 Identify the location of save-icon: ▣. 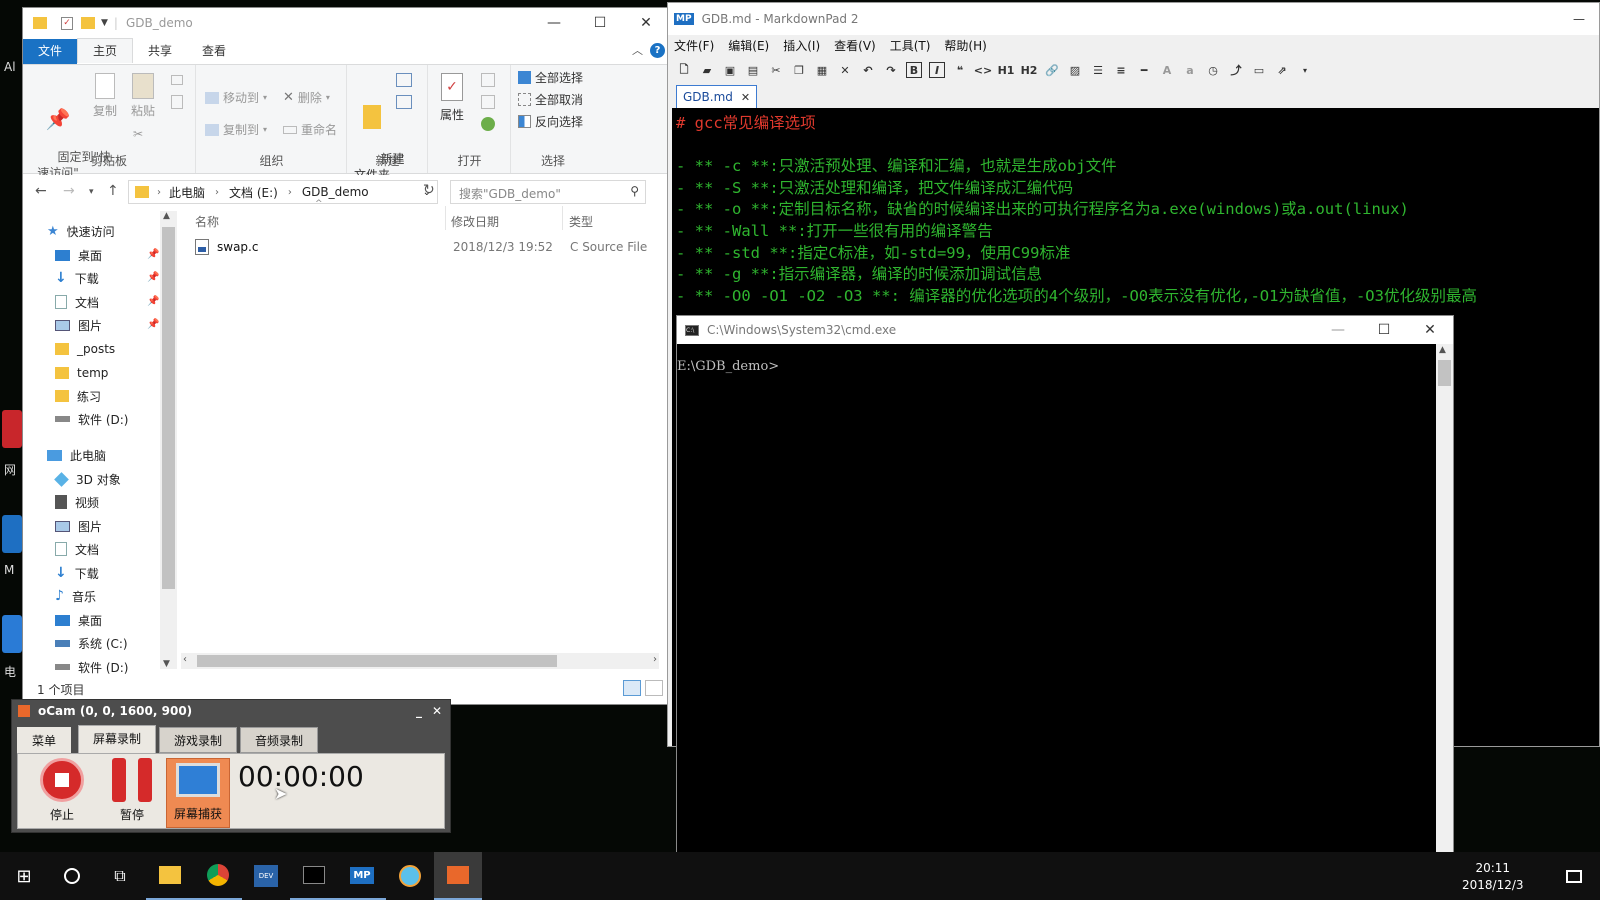
(730, 70).